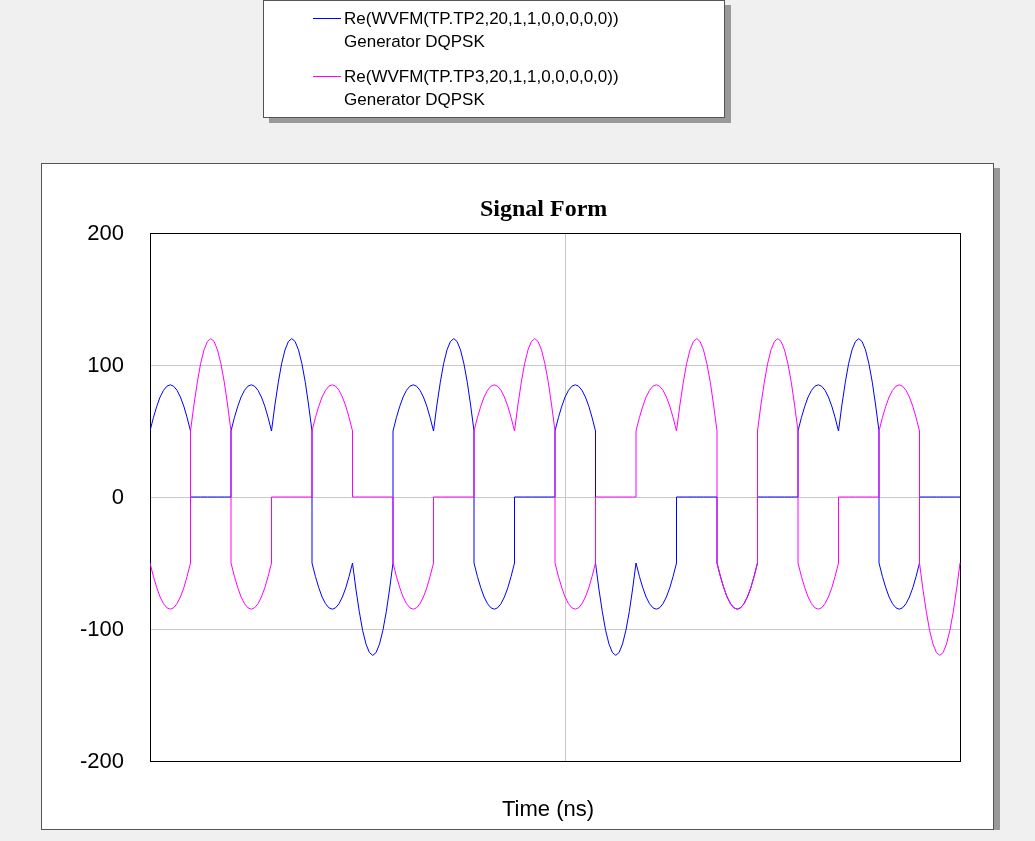 The height and width of the screenshot is (841, 1035). What do you see at coordinates (105, 233) in the screenshot?
I see `y-tick-label: 200` at bounding box center [105, 233].